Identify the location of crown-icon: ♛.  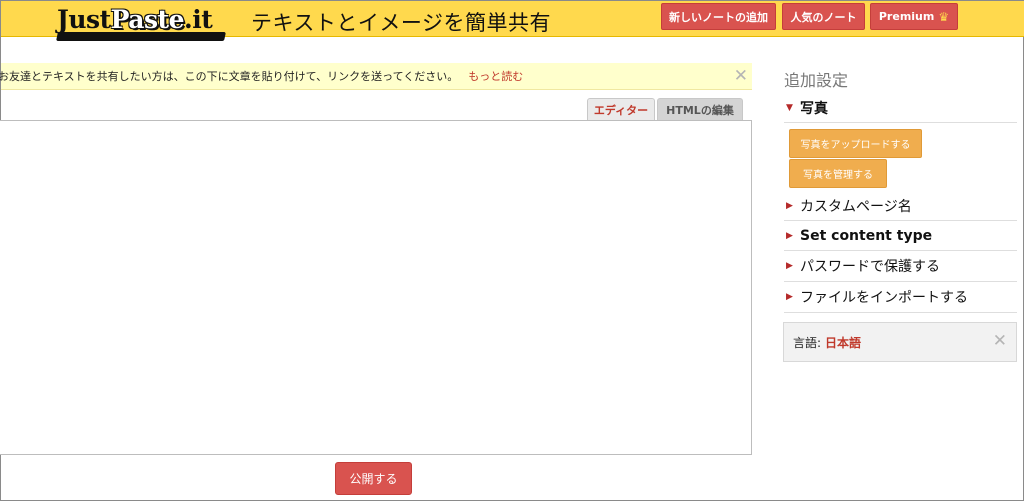
(944, 16).